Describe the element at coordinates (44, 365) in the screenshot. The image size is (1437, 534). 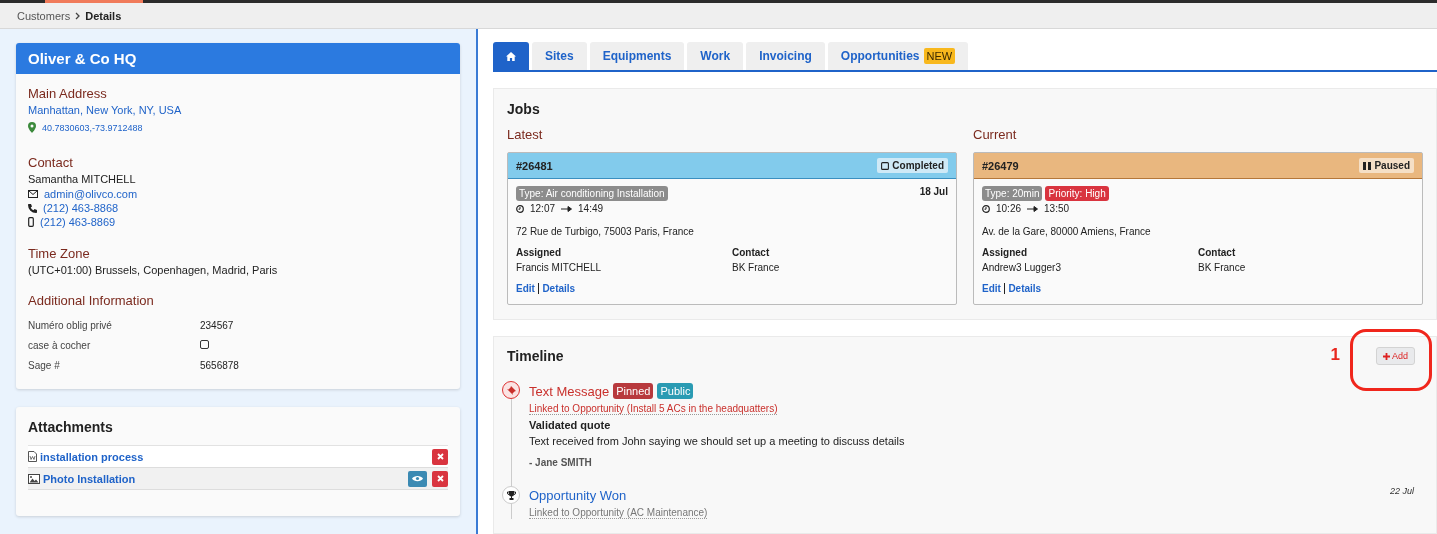
I see `field-label: Sage #` at that location.